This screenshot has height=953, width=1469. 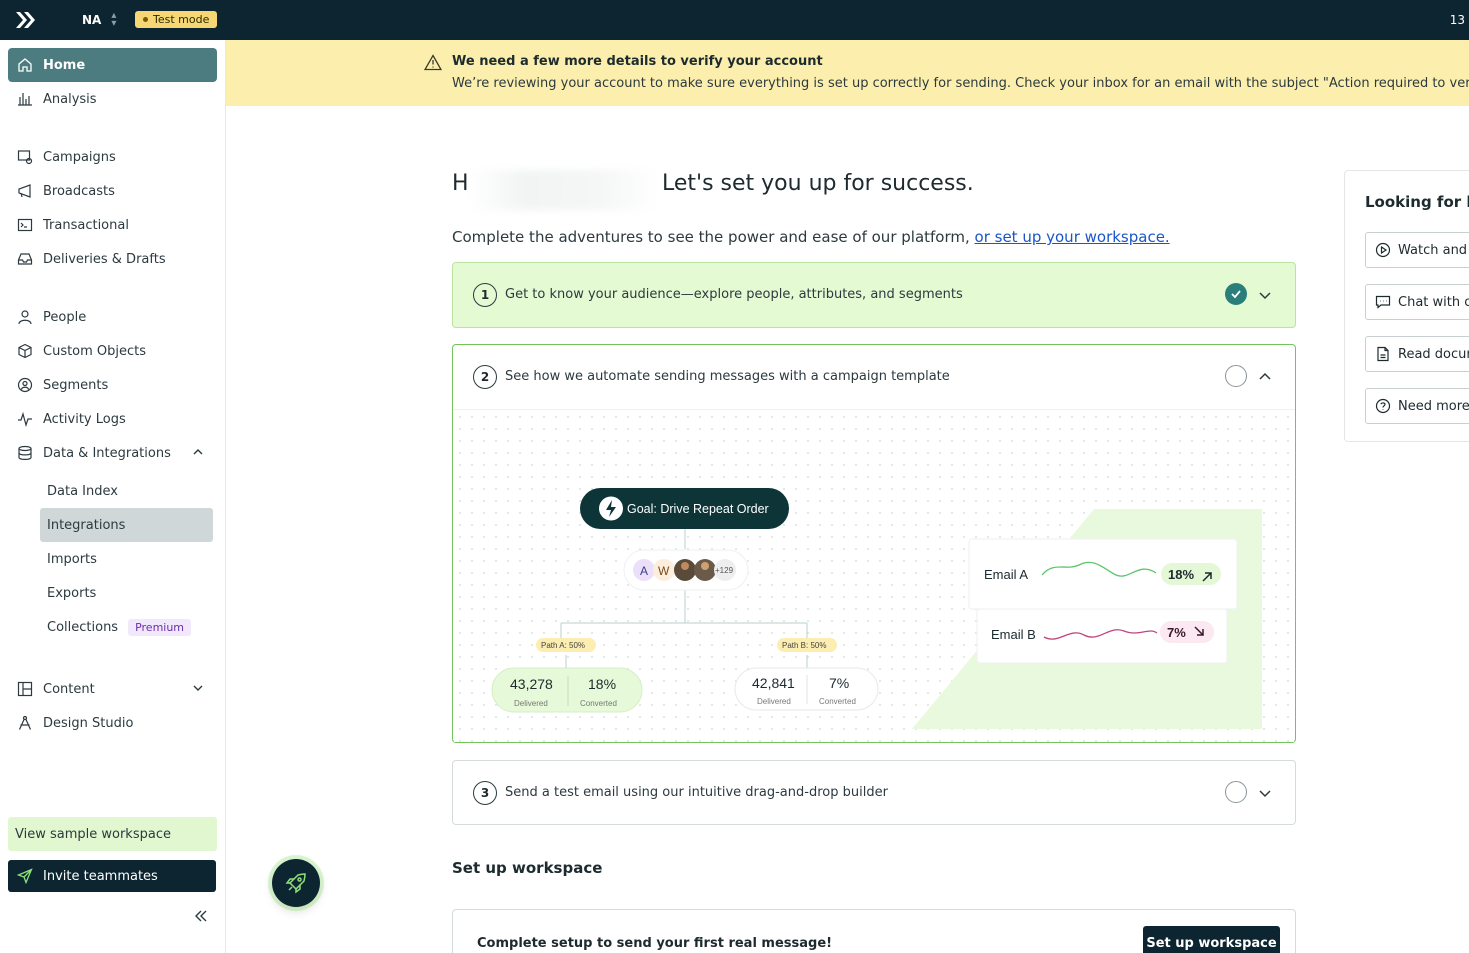 I want to click on section-title: Set up workspace, so click(x=527, y=868).